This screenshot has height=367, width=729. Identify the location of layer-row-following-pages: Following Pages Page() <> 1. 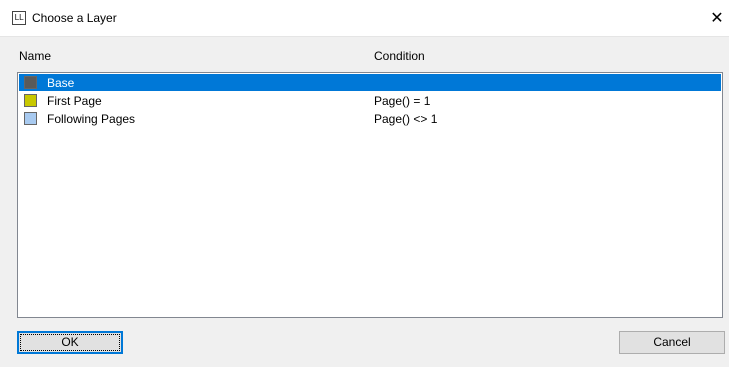
(370, 118).